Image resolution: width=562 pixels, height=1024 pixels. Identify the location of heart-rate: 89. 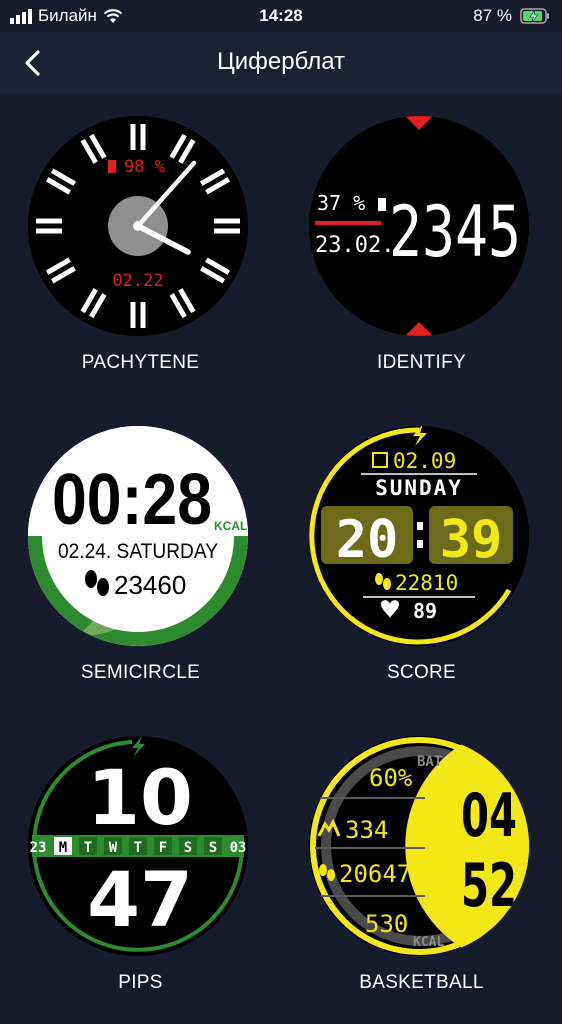
(425, 611).